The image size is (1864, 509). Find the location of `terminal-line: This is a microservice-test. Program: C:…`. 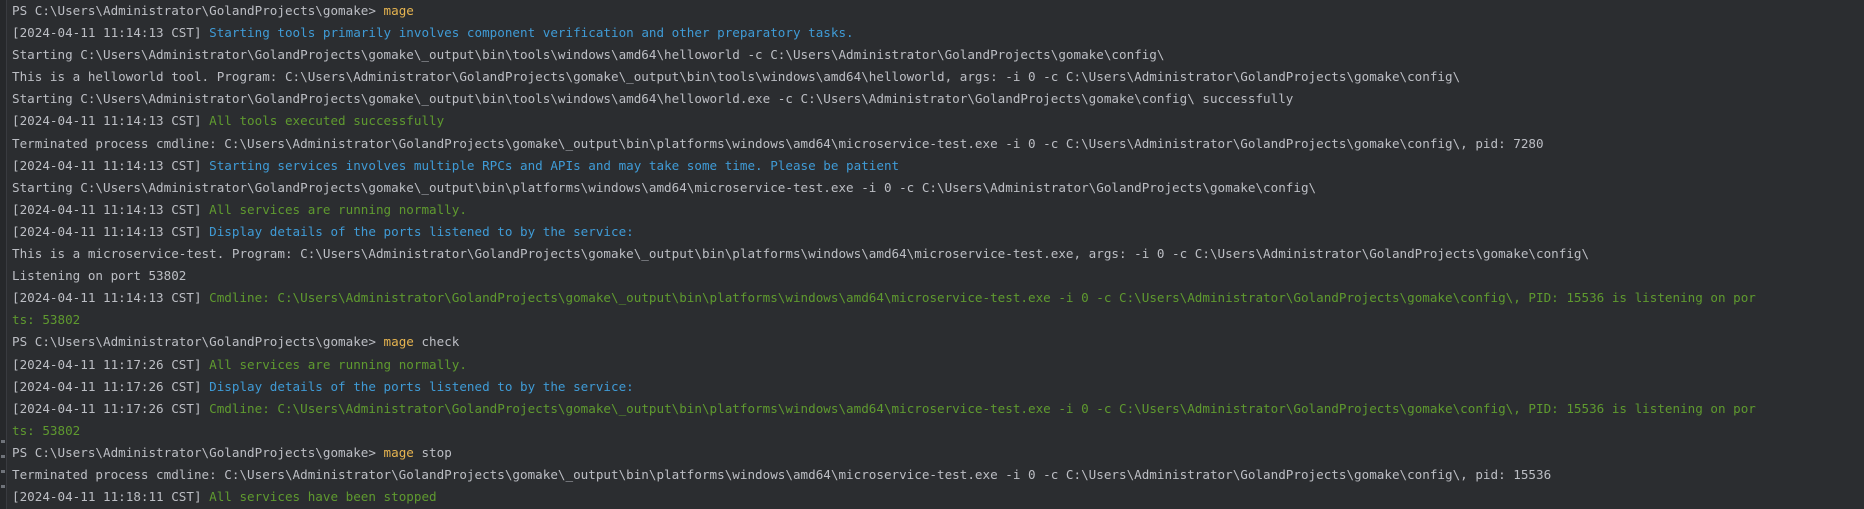

terminal-line: This is a microservice-test. Program: C:… is located at coordinates (938, 254).